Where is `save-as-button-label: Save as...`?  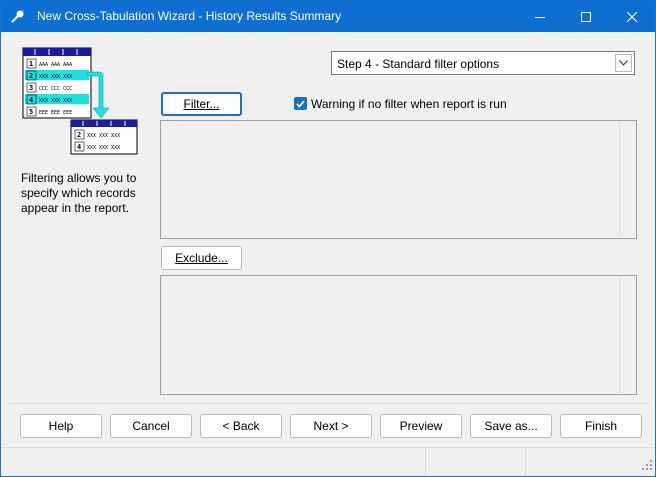
save-as-button-label: Save as... is located at coordinates (511, 426).